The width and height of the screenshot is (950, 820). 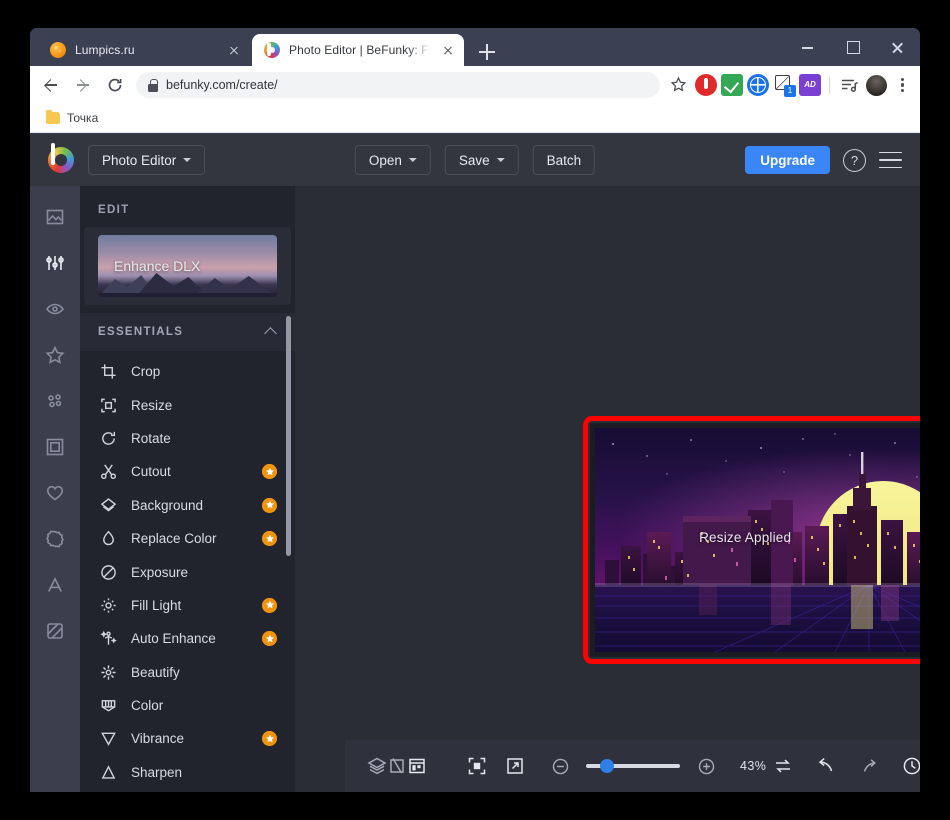 What do you see at coordinates (147, 160) in the screenshot?
I see `mode-selector: Photo Editor` at bounding box center [147, 160].